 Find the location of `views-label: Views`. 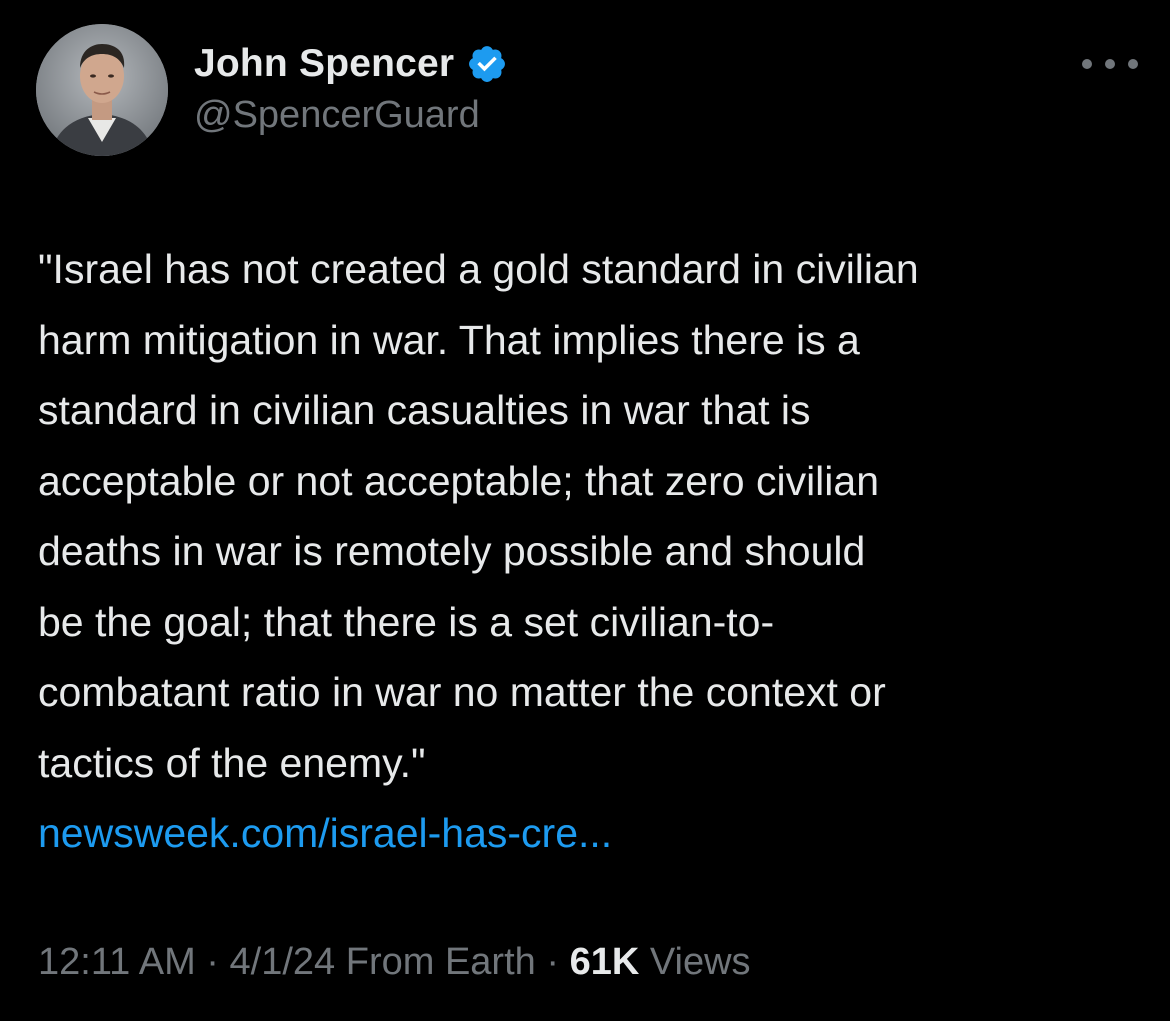

views-label: Views is located at coordinates (700, 962).